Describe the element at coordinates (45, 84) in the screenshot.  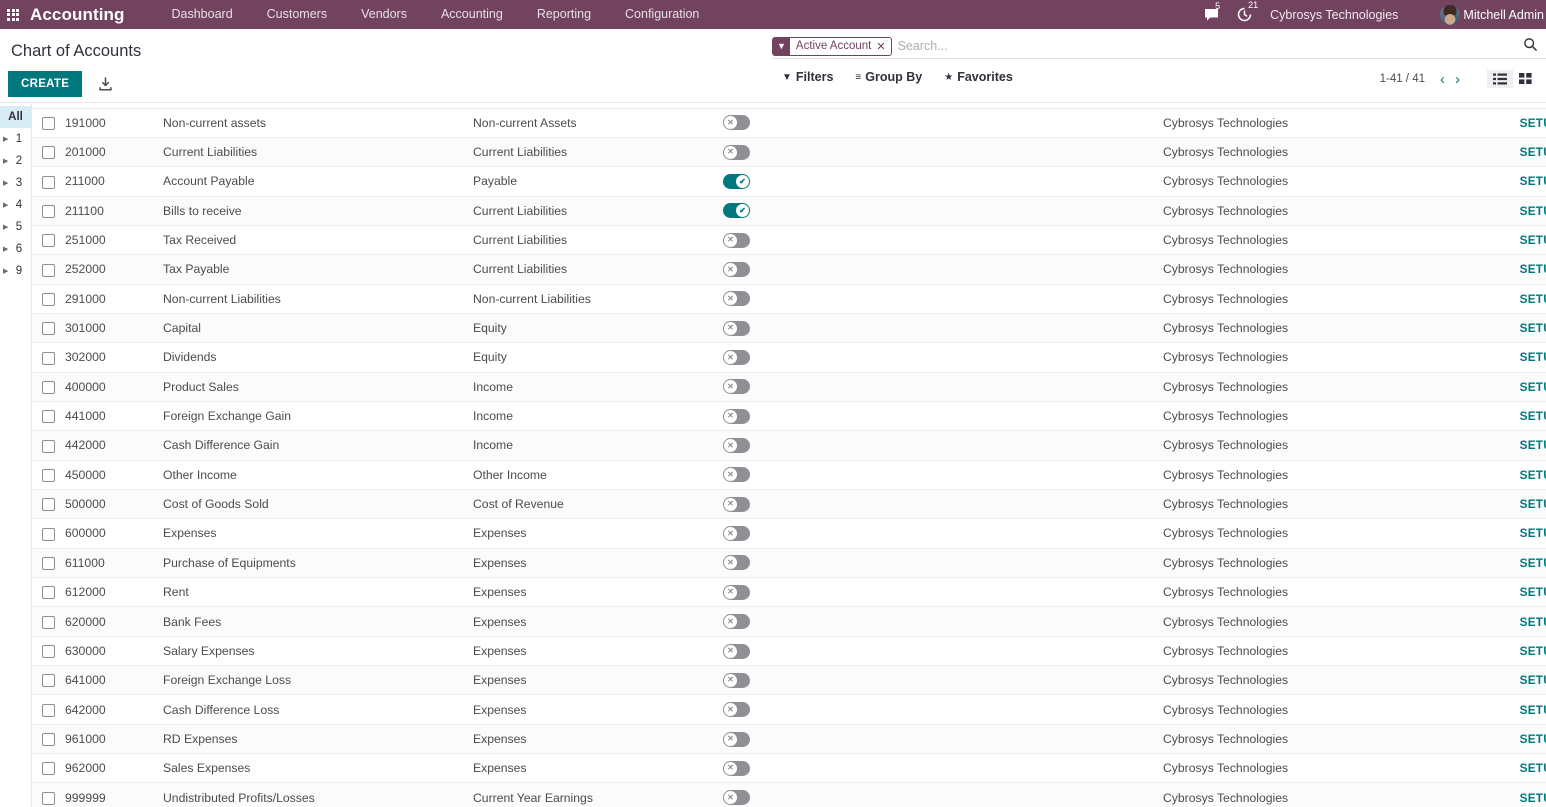
I see `create-button: CREATE` at that location.